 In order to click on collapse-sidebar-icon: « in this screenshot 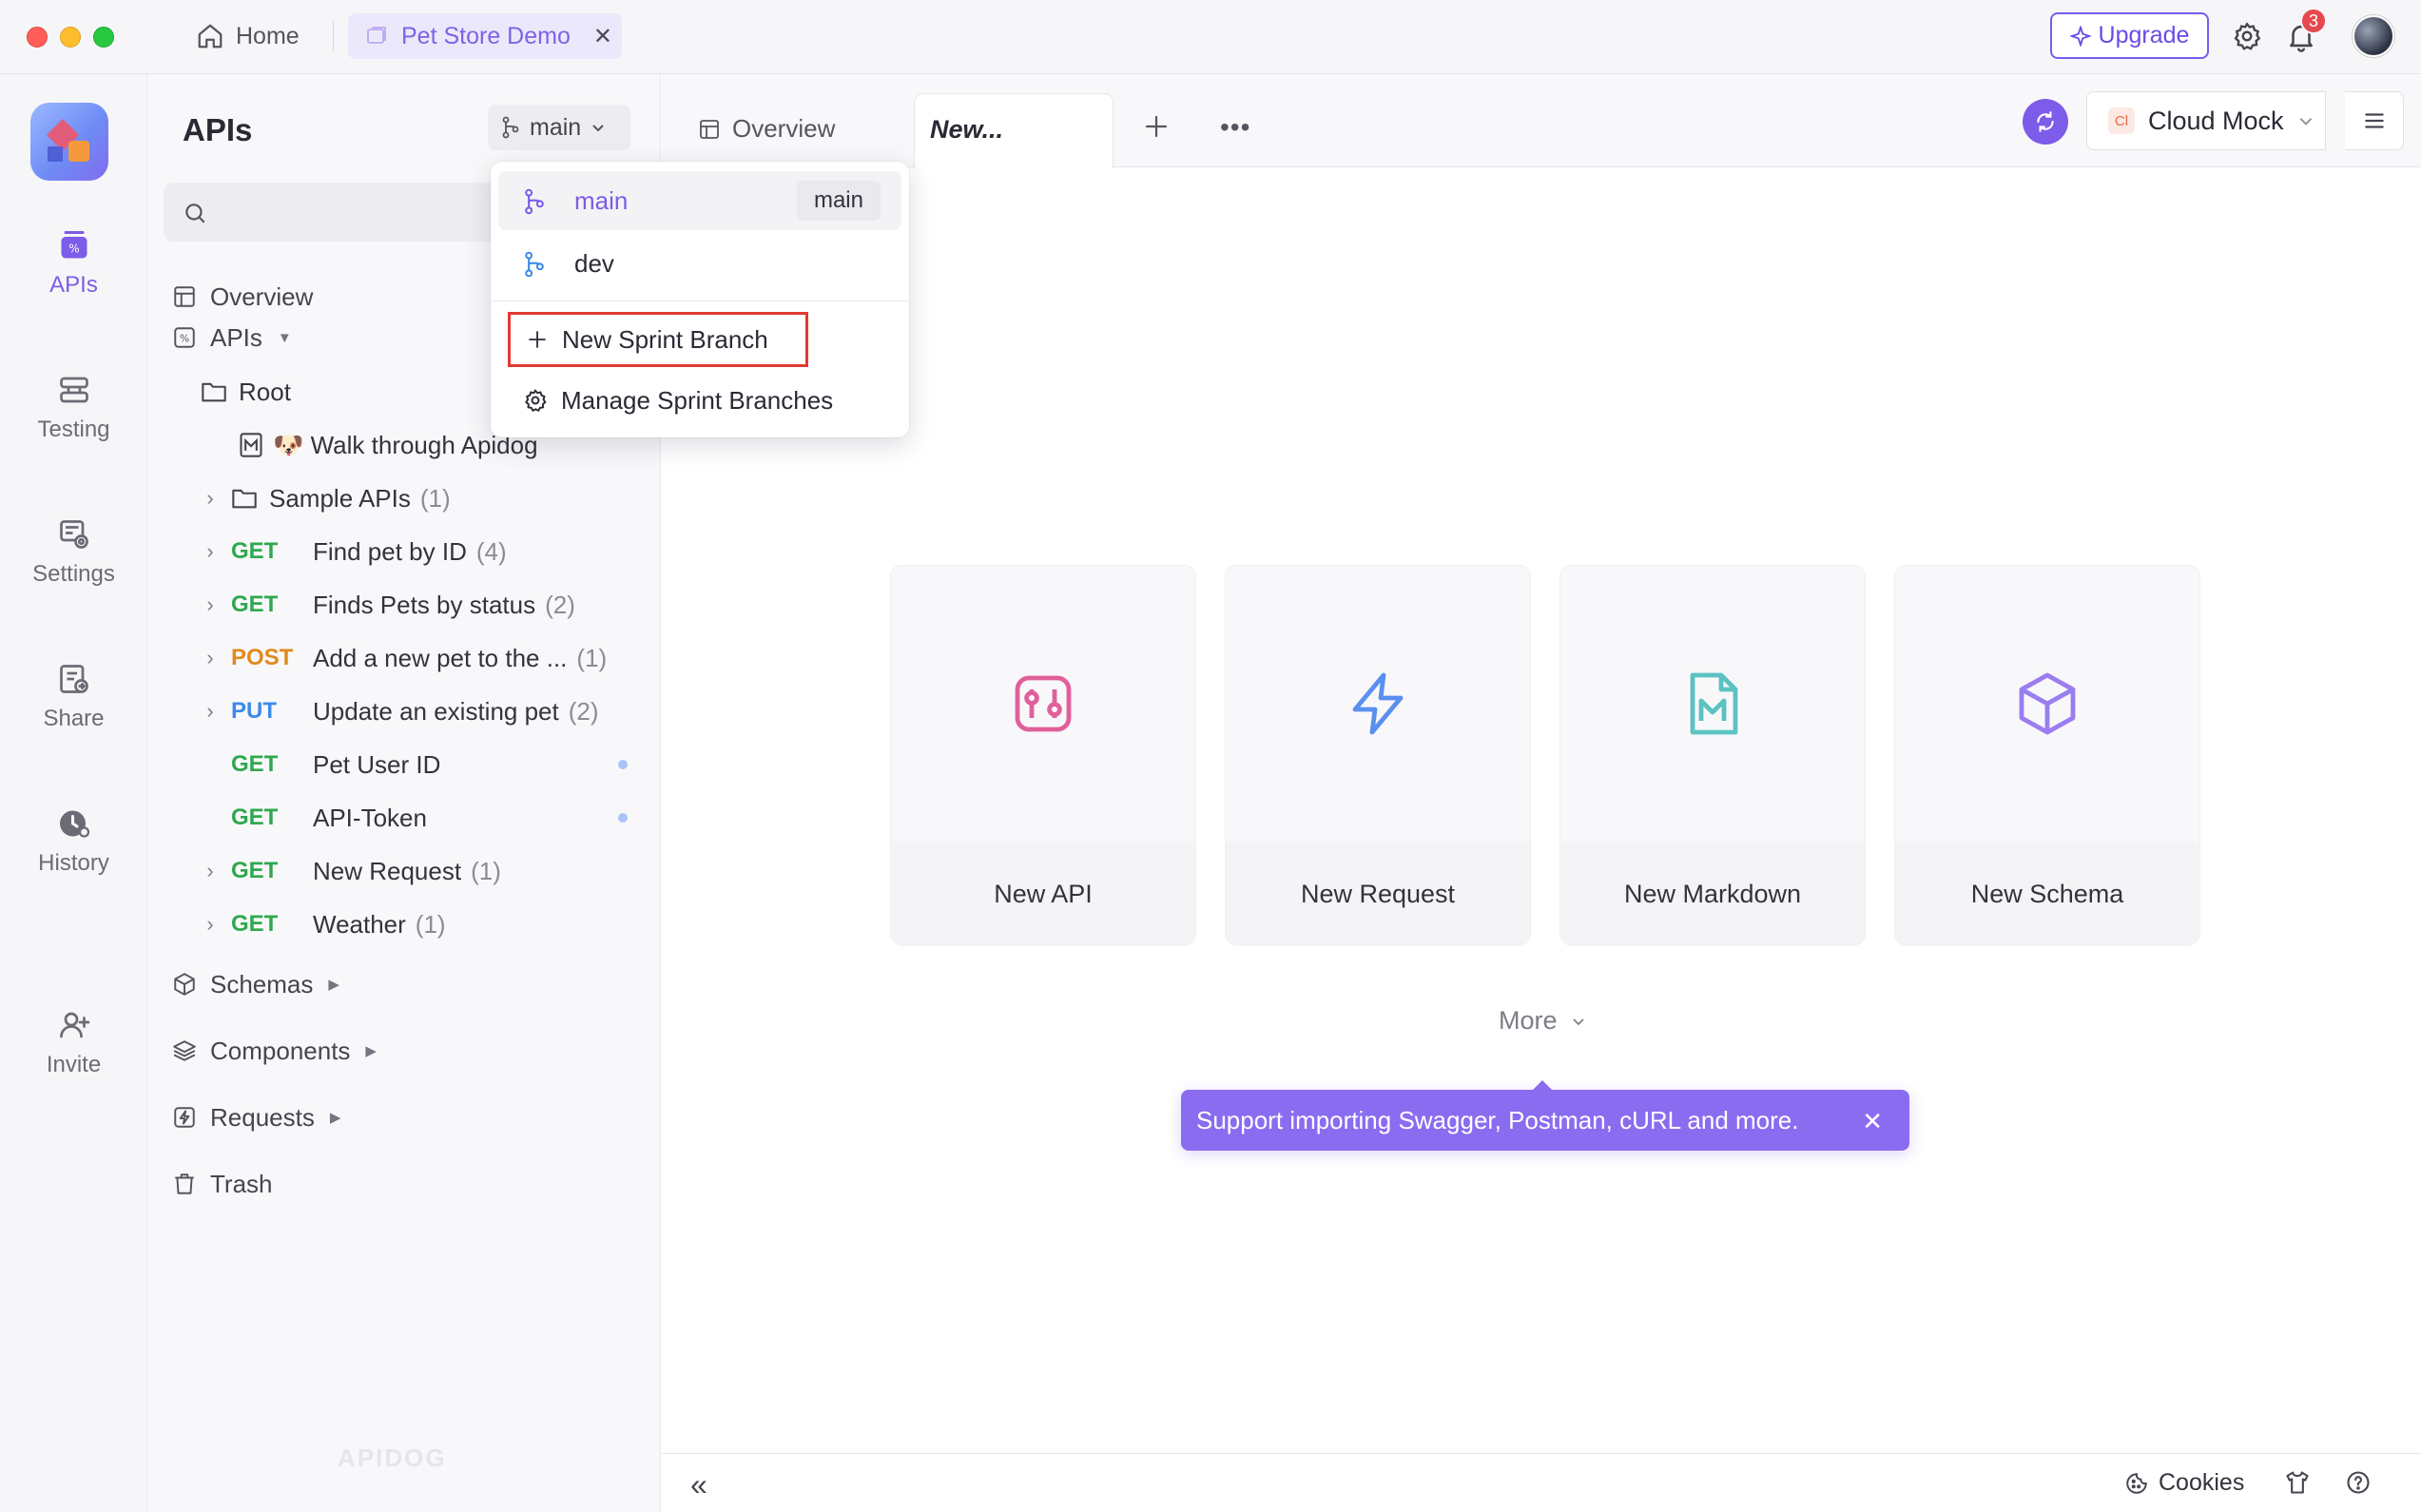, I will do `click(698, 1484)`.